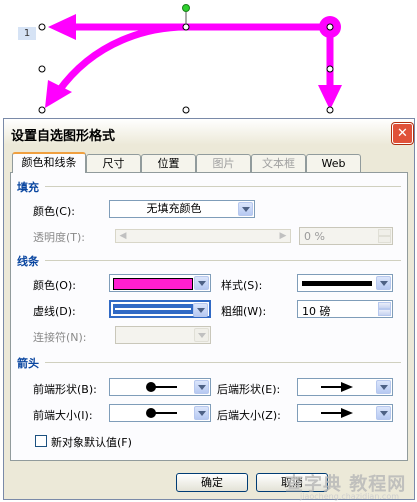  I want to click on close-icon: ✕, so click(402, 133).